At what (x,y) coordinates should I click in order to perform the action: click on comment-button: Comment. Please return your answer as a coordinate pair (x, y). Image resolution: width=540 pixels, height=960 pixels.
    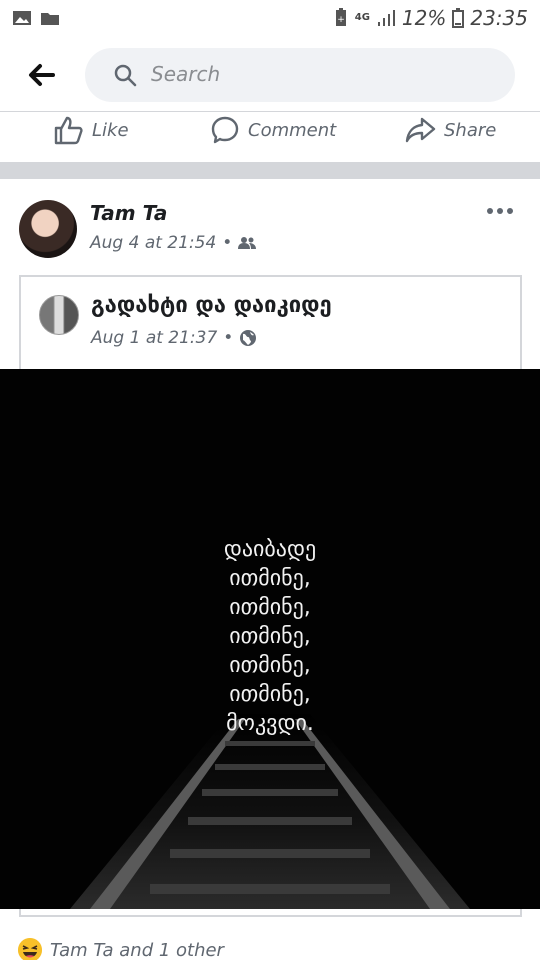
    Looking at the image, I should click on (273, 130).